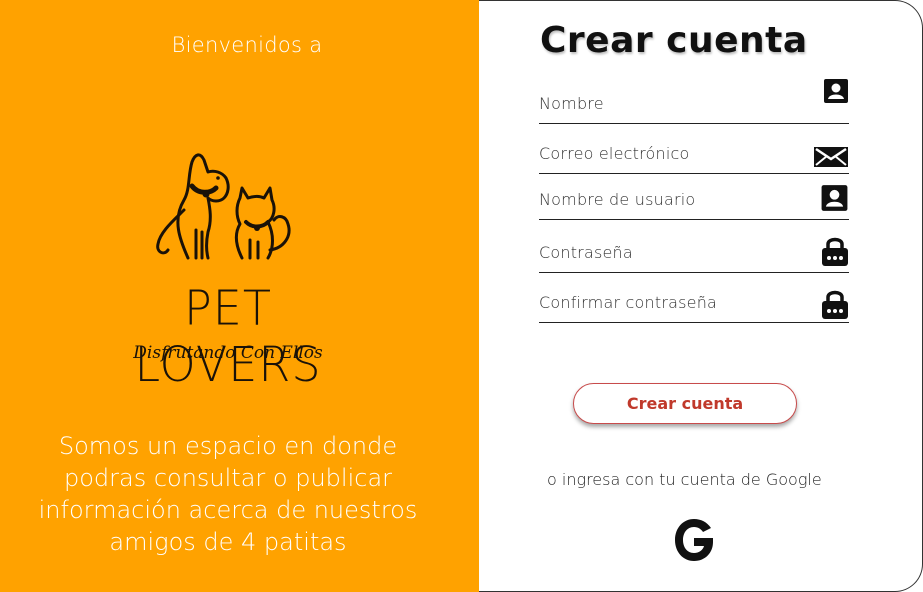  What do you see at coordinates (685, 403) in the screenshot?
I see `create-account-button: Crear cuenta` at bounding box center [685, 403].